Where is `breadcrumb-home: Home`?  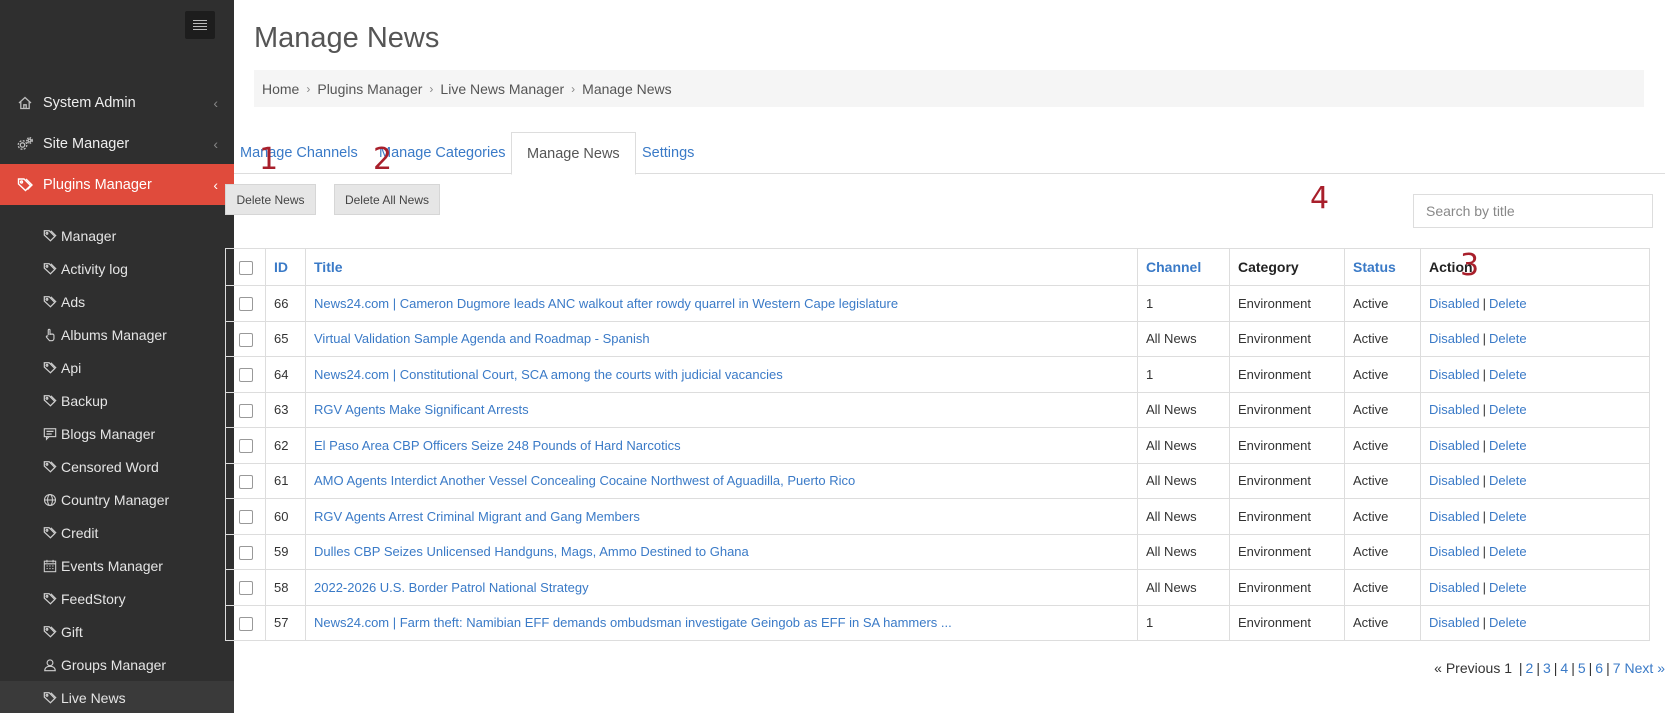 breadcrumb-home: Home is located at coordinates (280, 89).